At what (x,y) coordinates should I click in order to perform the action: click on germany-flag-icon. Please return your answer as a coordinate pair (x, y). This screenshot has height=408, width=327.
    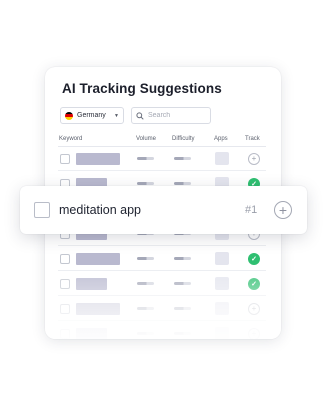
    Looking at the image, I should click on (69, 115).